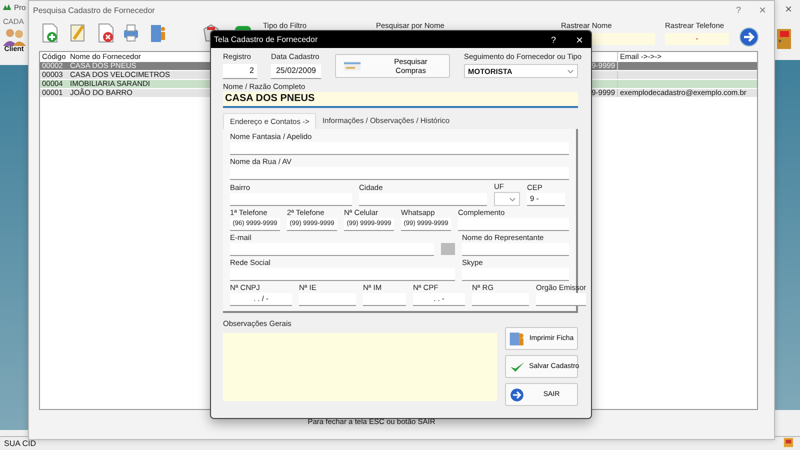  Describe the element at coordinates (94, 10) in the screenshot. I see `window-title: Pesquisa Cadastro de Fornecedor` at that location.